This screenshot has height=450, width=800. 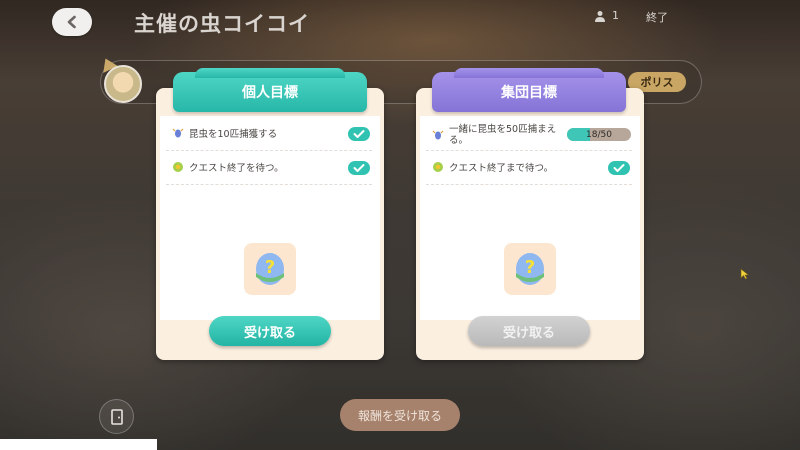 I want to click on bottom-left-strip, so click(x=78, y=444).